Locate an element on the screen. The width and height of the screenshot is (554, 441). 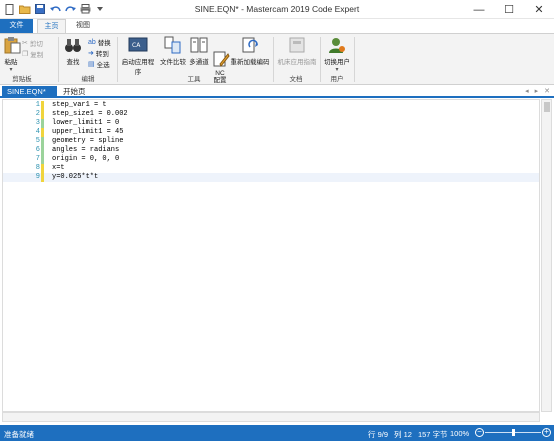
switch-user-dropdown-icon: ▾ is located at coordinates (337, 70).